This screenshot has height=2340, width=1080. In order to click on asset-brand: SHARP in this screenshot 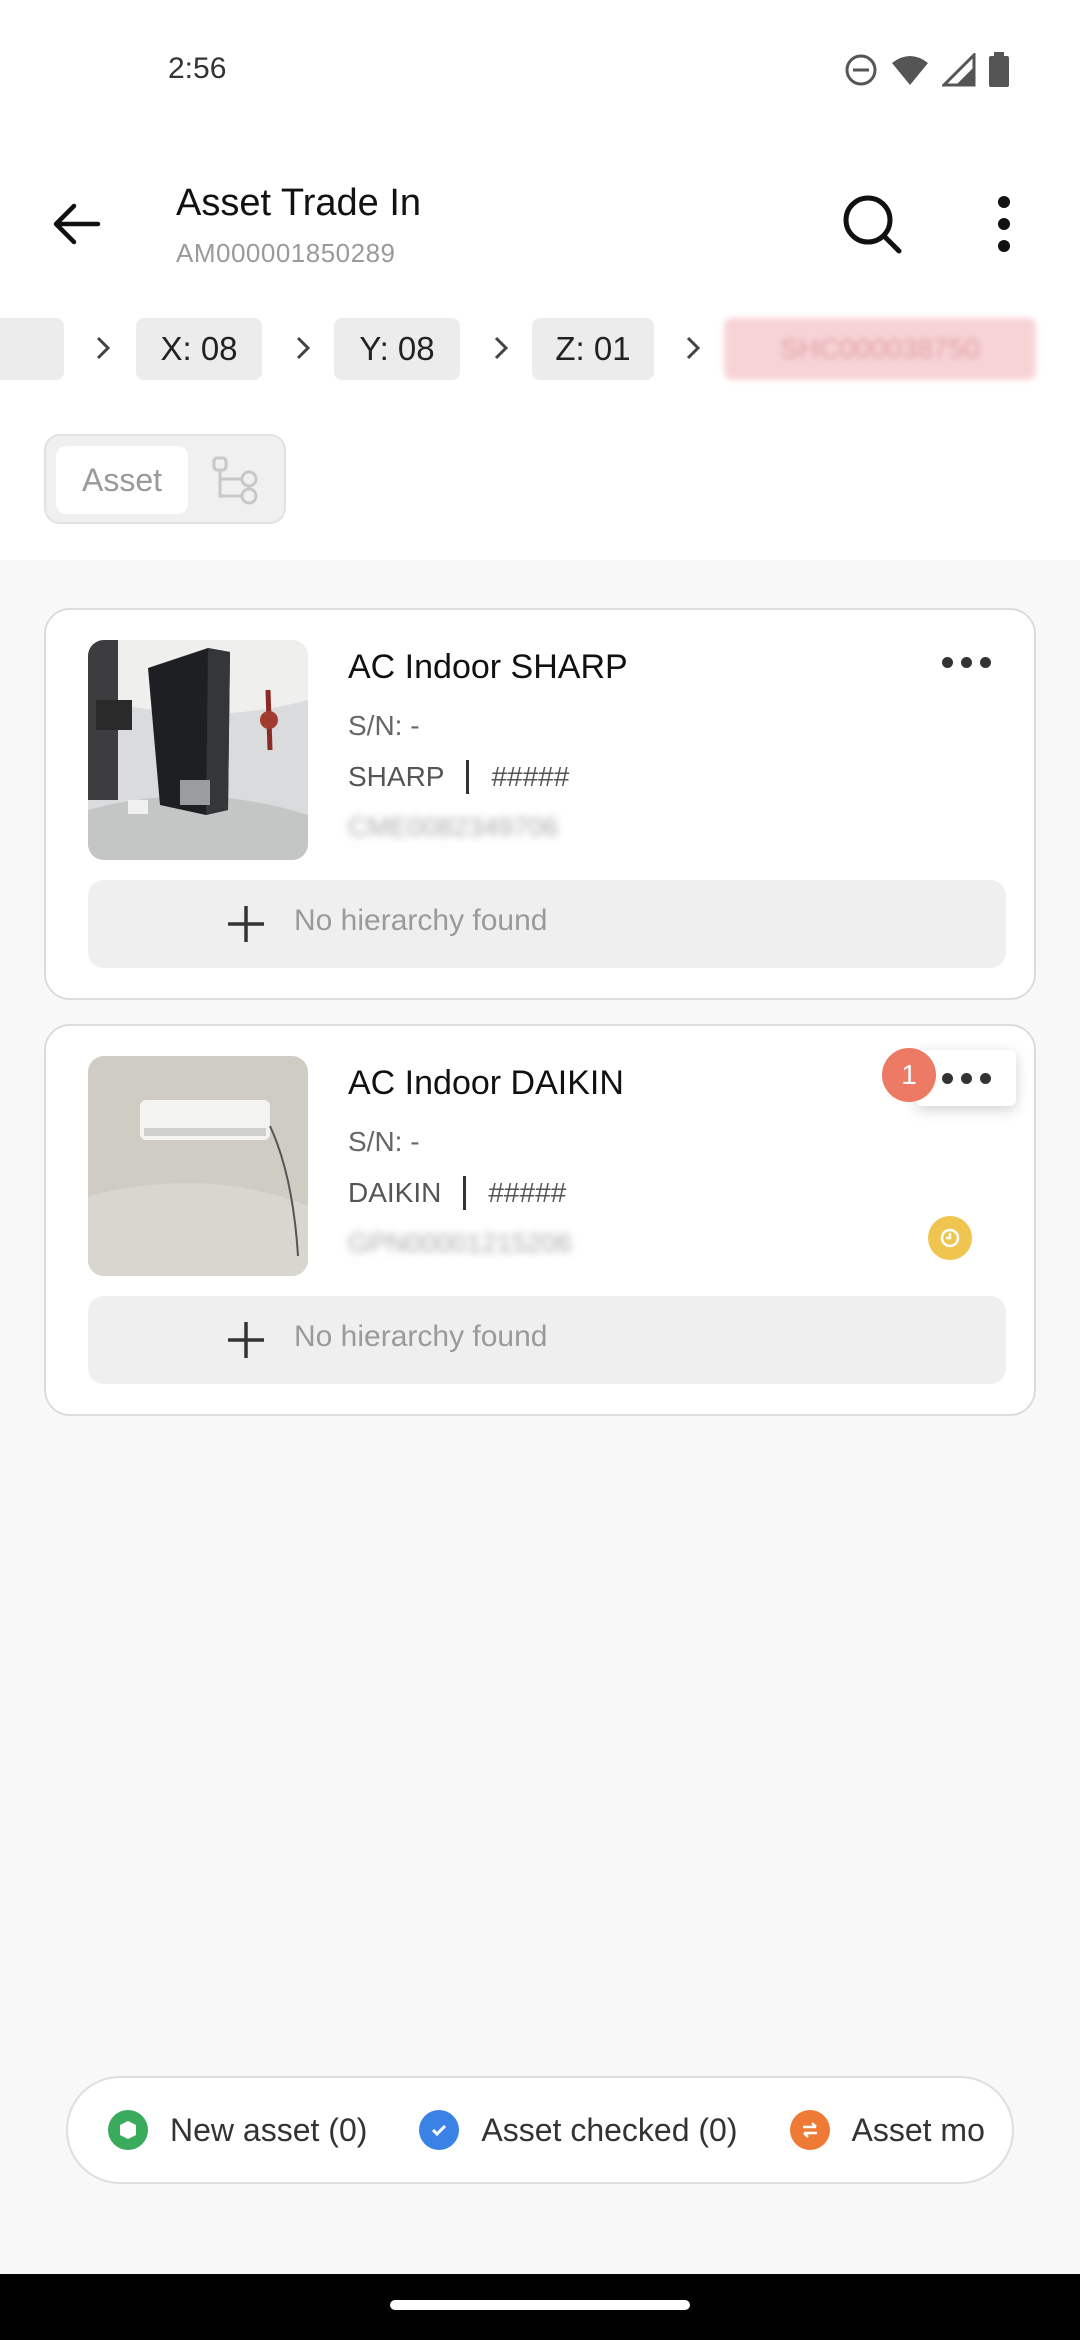, I will do `click(396, 776)`.